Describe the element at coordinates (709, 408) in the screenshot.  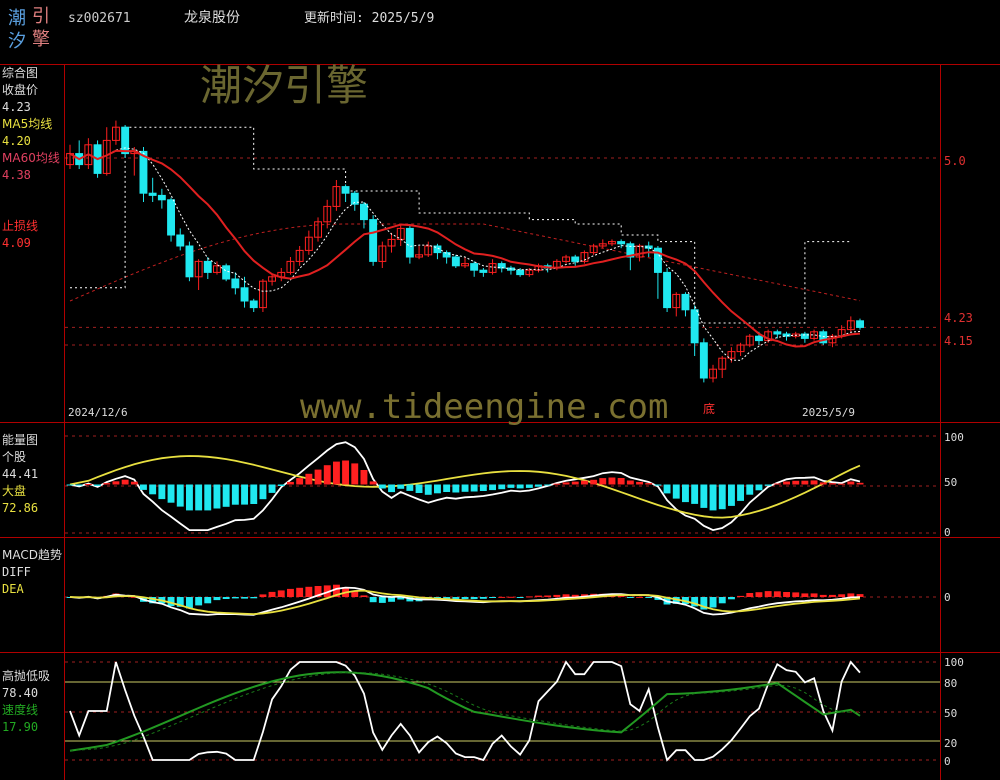
I see `bottom-marker: 底` at that location.